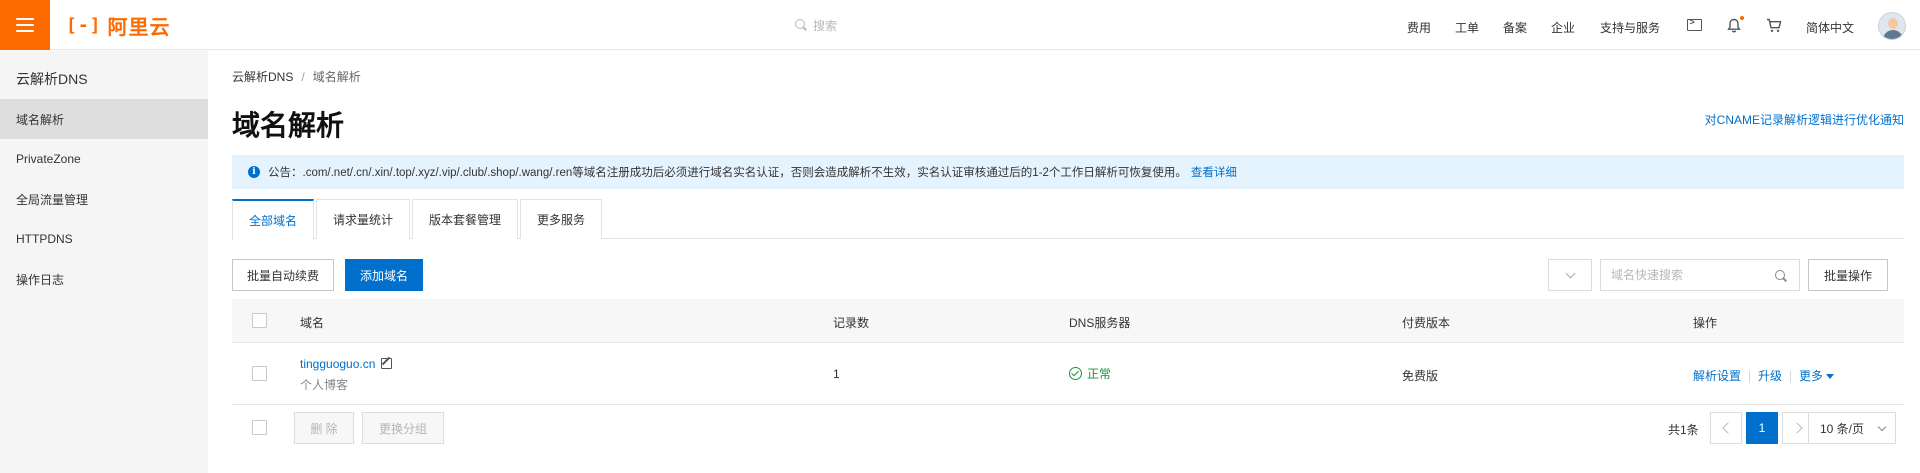 The image size is (1920, 473). Describe the element at coordinates (1068, 219) in the screenshot. I see `tab-bar: 全部域名 请求量统计 版本套餐管理 更多服务` at that location.